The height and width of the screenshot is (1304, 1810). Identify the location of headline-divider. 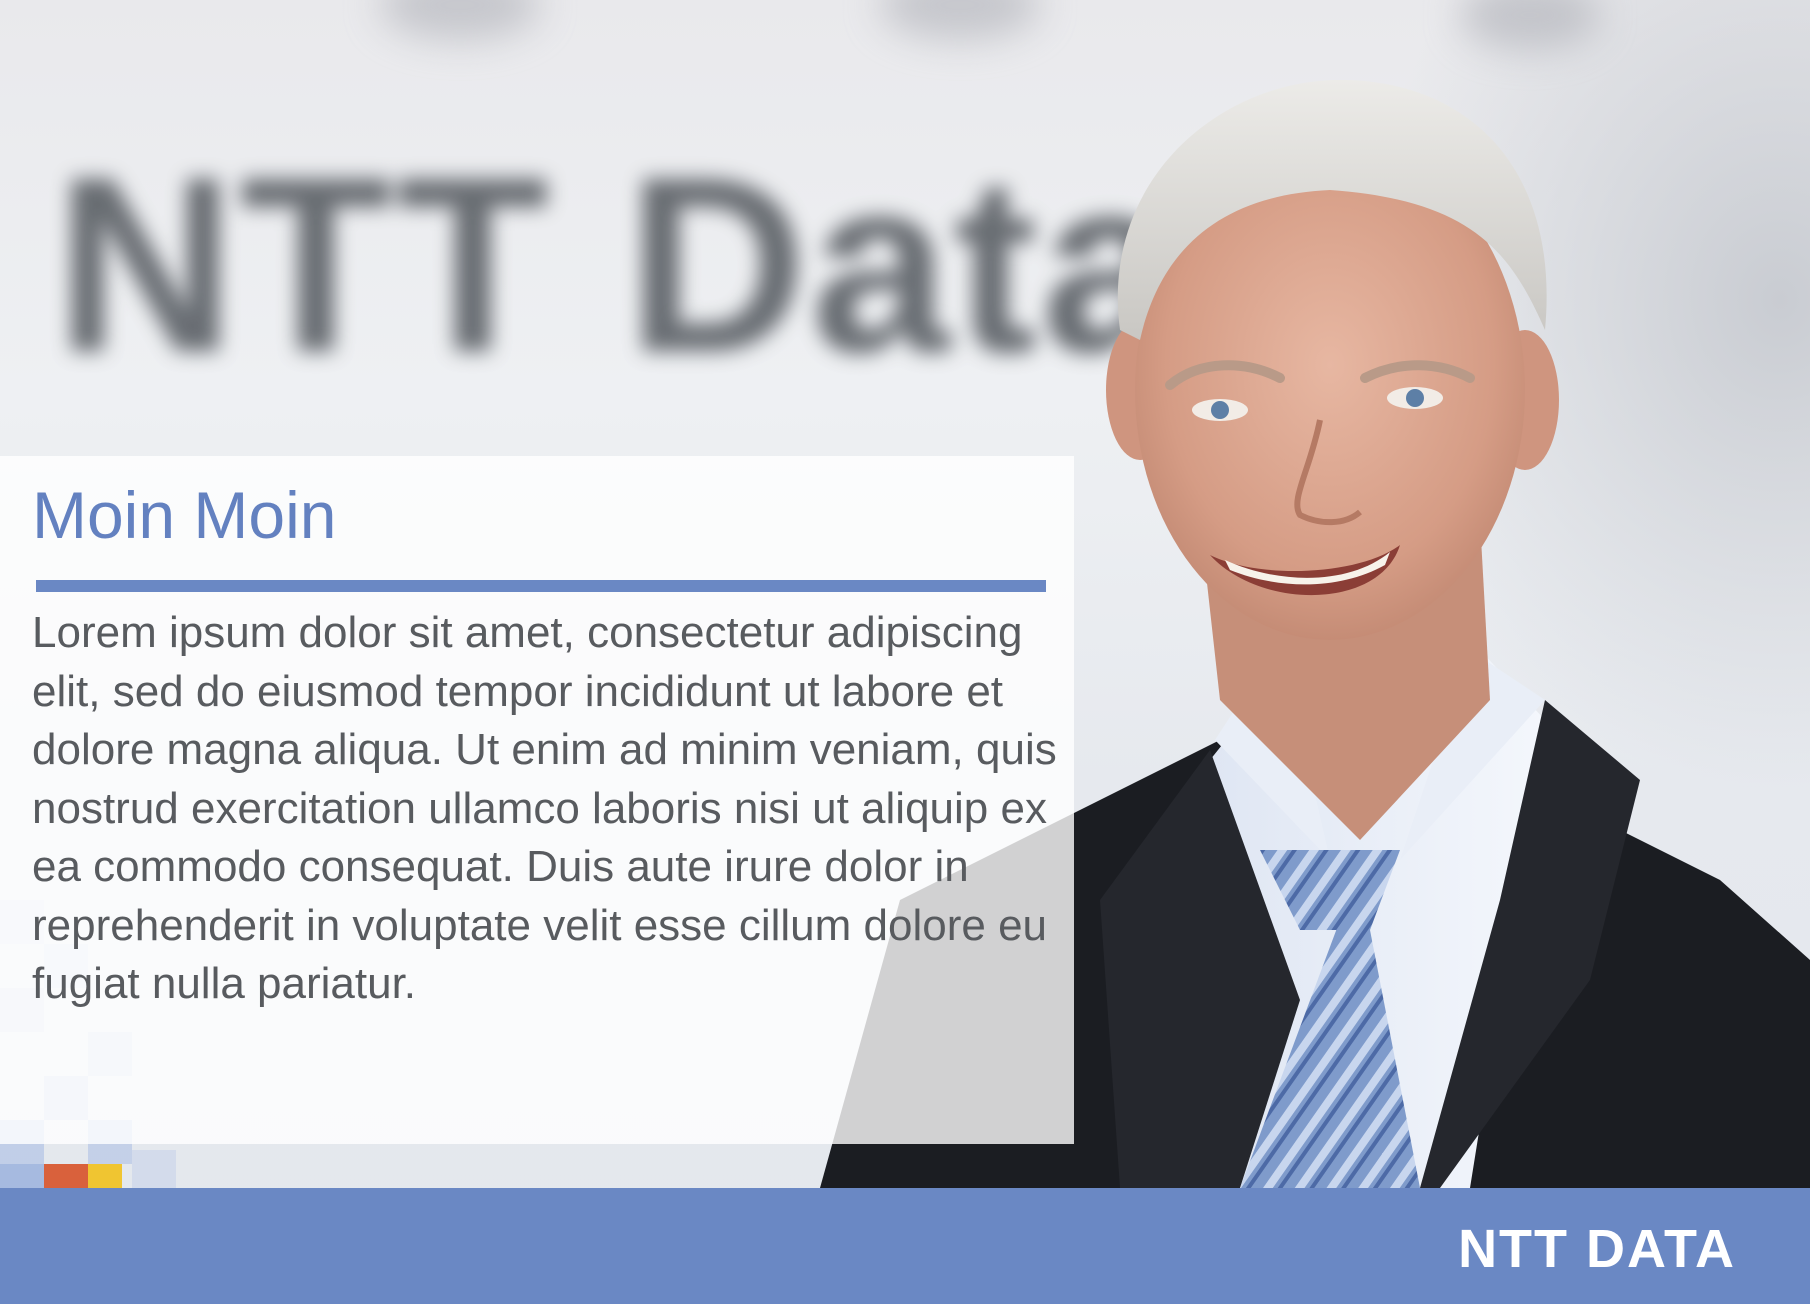
(541, 586).